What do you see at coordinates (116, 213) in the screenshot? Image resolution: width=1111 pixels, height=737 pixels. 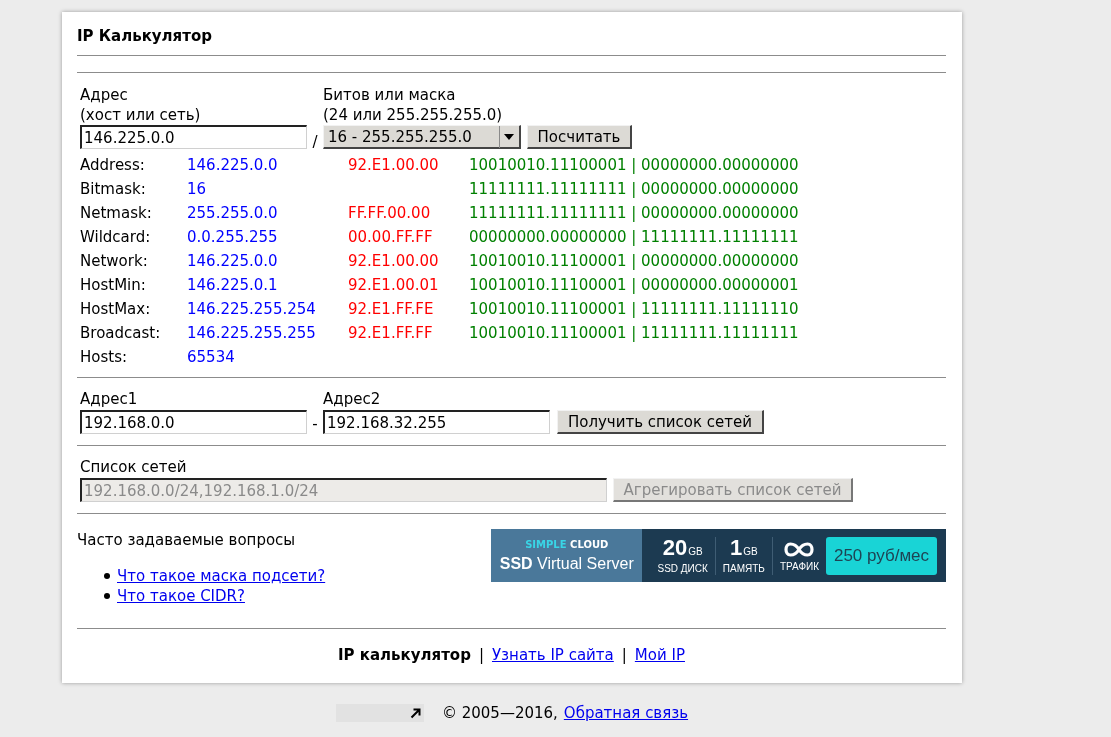 I see `result-label: Netmask:` at bounding box center [116, 213].